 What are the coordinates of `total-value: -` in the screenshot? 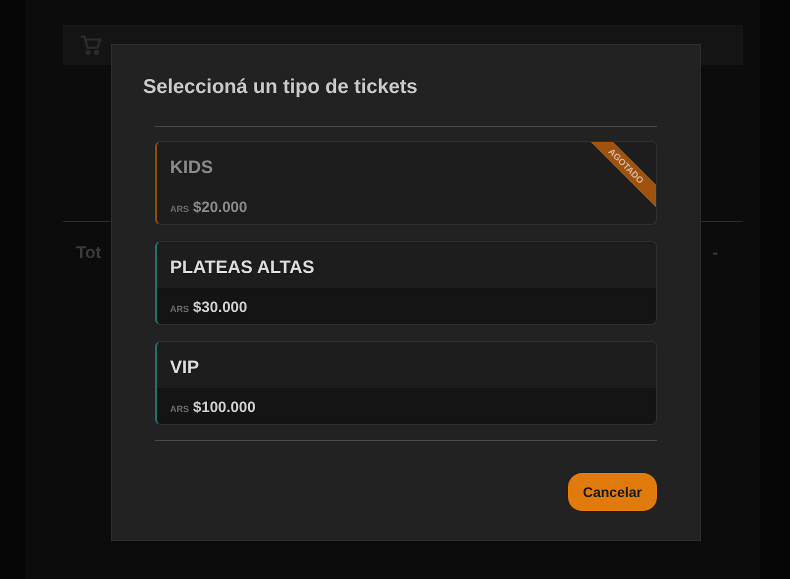 It's located at (715, 253).